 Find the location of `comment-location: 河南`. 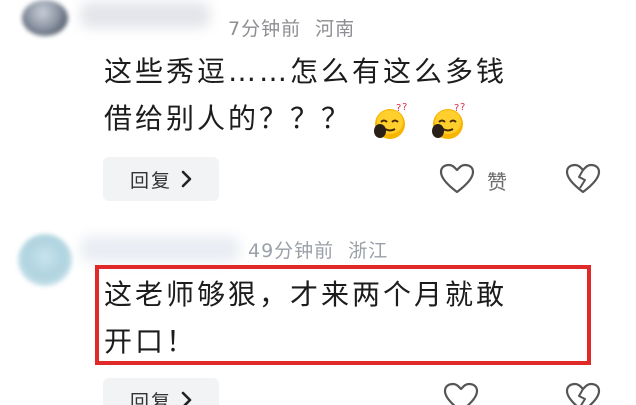

comment-location: 河南 is located at coordinates (335, 29).